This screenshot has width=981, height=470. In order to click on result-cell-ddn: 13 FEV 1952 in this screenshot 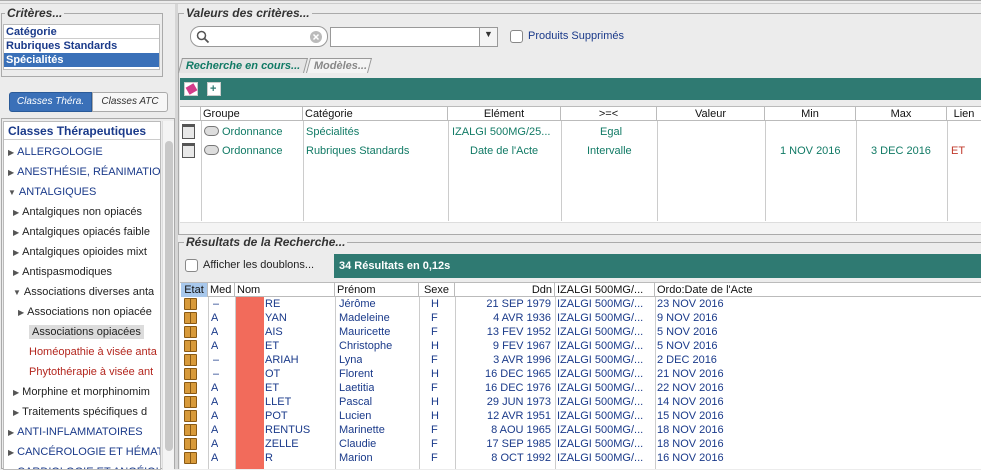, I will do `click(518, 332)`.